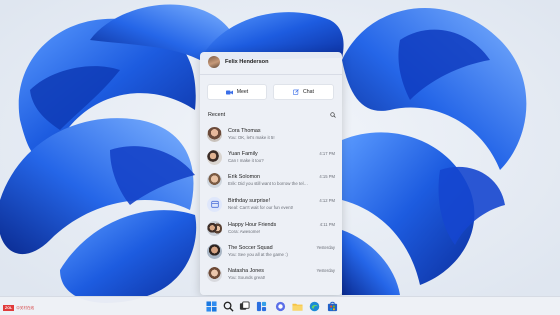  I want to click on chat-button: Chat, so click(303, 92).